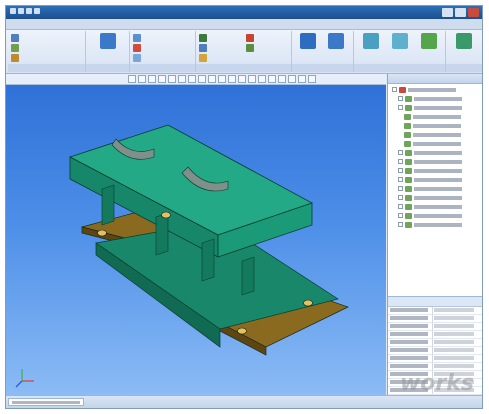 Image resolution: width=489 pixels, height=414 pixels. What do you see at coordinates (102, 233) in the screenshot?
I see `bolt-hole` at bounding box center [102, 233].